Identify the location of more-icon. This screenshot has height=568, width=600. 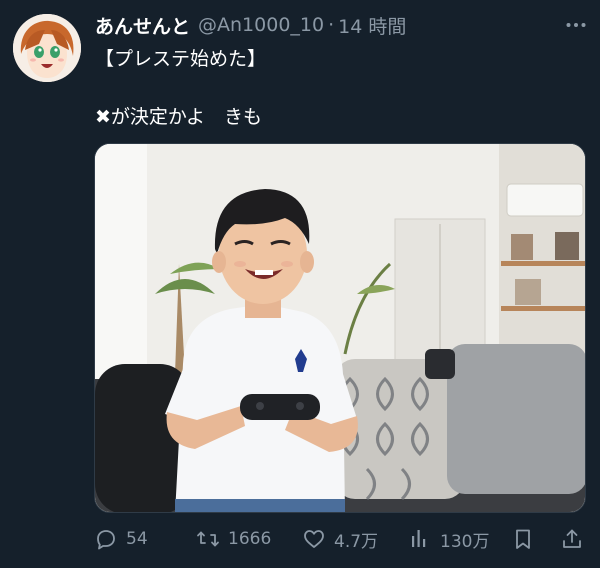
(576, 25).